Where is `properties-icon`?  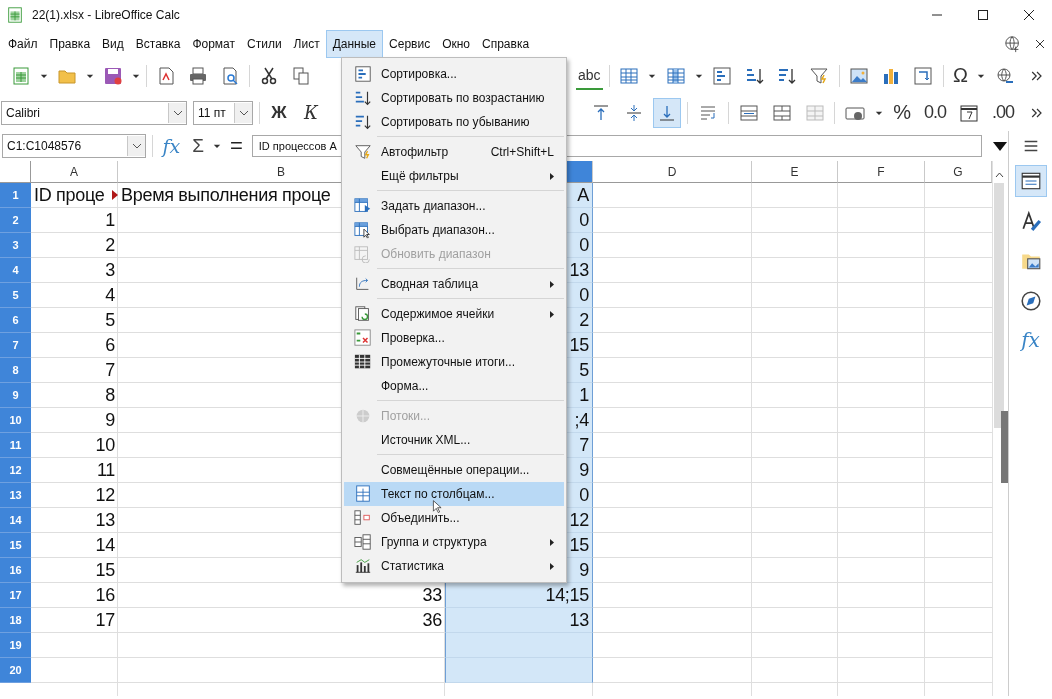 properties-icon is located at coordinates (1030, 181).